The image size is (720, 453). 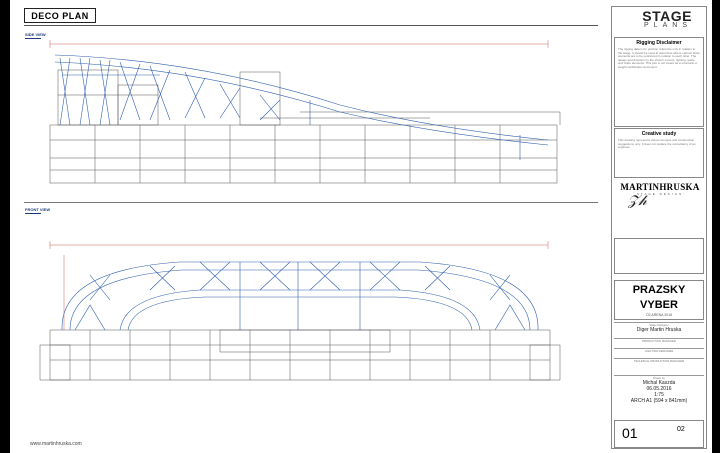 What do you see at coordinates (637, 201) in the screenshot?
I see `designer-signature: 𝒵𝒽` at bounding box center [637, 201].